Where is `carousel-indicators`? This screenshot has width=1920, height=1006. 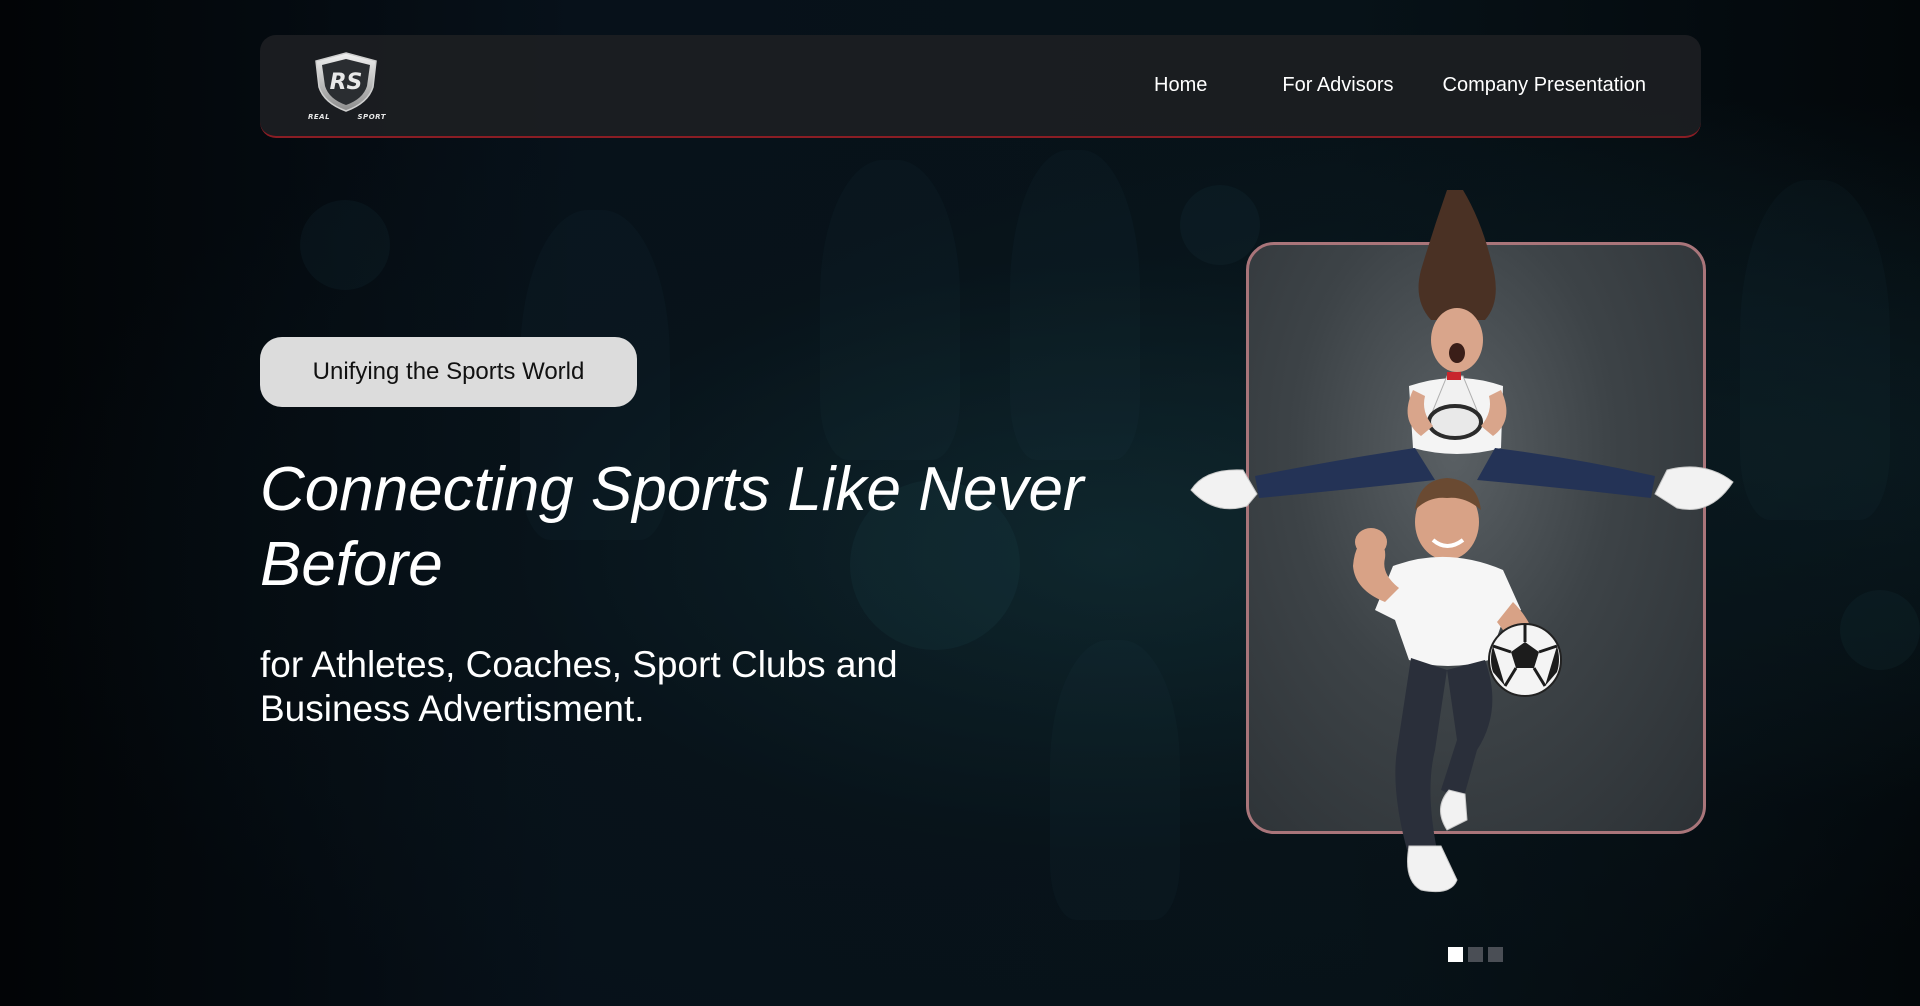 carousel-indicators is located at coordinates (1475, 954).